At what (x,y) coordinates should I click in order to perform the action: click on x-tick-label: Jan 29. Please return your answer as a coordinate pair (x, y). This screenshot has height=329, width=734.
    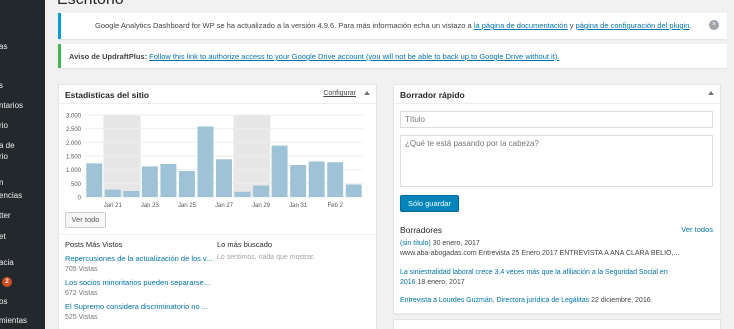
    Looking at the image, I should click on (261, 206).